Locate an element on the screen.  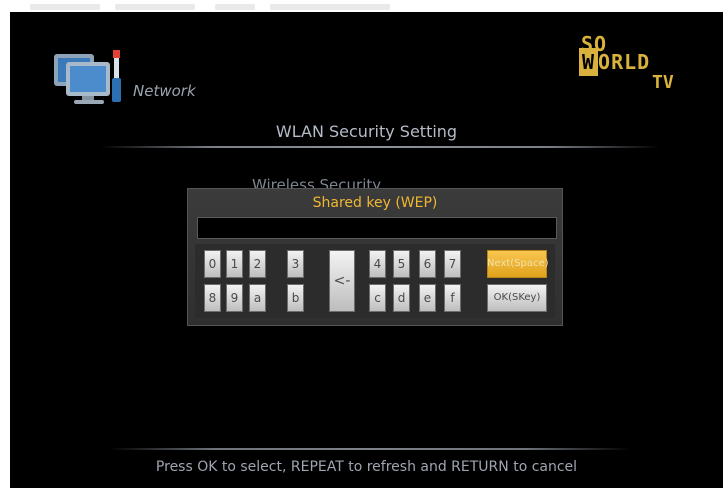
soworld-tv-logo: SO W ORLD TV is located at coordinates (635, 65).